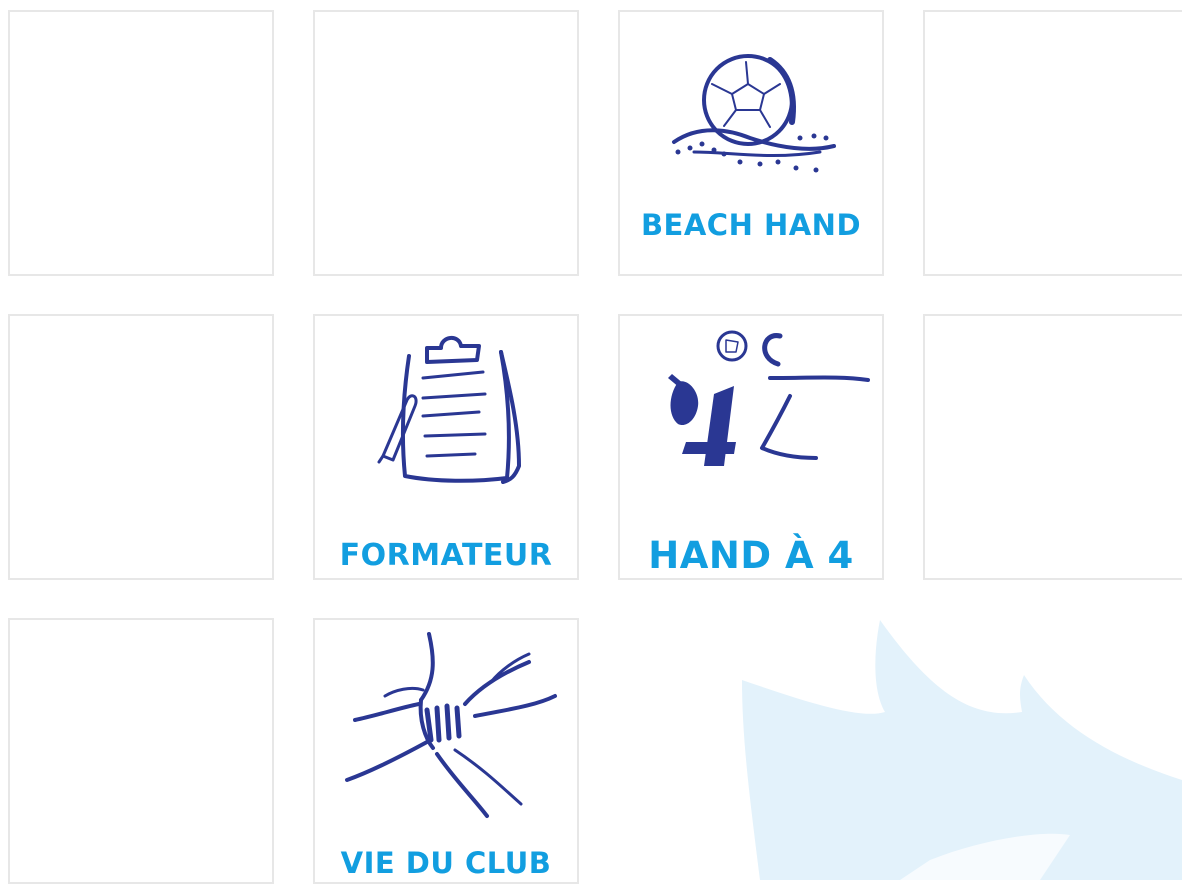 This screenshot has height=884, width=1182. I want to click on tile-label: FORMATEUR, so click(446, 555).